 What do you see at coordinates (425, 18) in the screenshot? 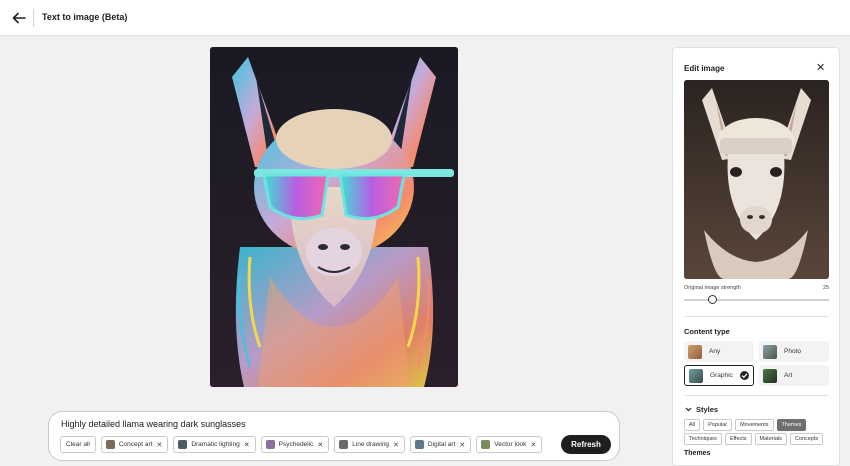
I see `top-bar: Text to image (Beta)` at bounding box center [425, 18].